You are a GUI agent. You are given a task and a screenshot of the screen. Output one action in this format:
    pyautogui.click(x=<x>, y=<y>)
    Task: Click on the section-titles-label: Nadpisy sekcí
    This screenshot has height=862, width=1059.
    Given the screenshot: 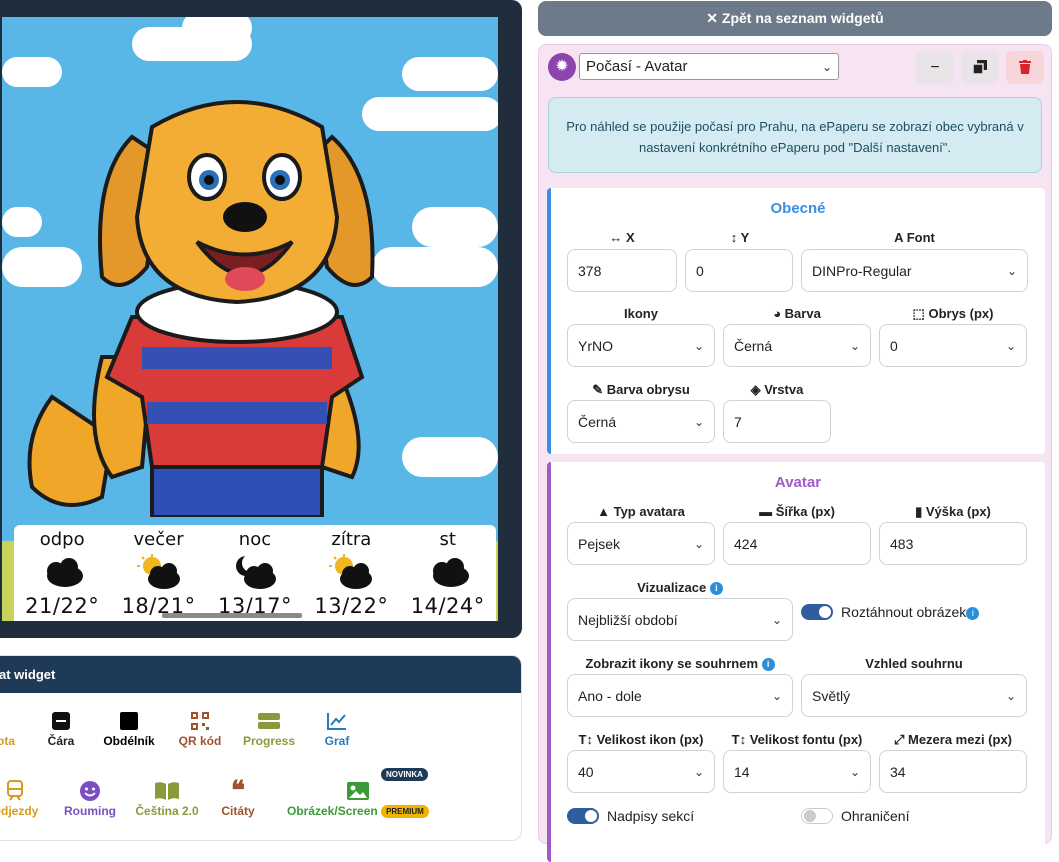 What is the action you would take?
    pyautogui.click(x=651, y=816)
    